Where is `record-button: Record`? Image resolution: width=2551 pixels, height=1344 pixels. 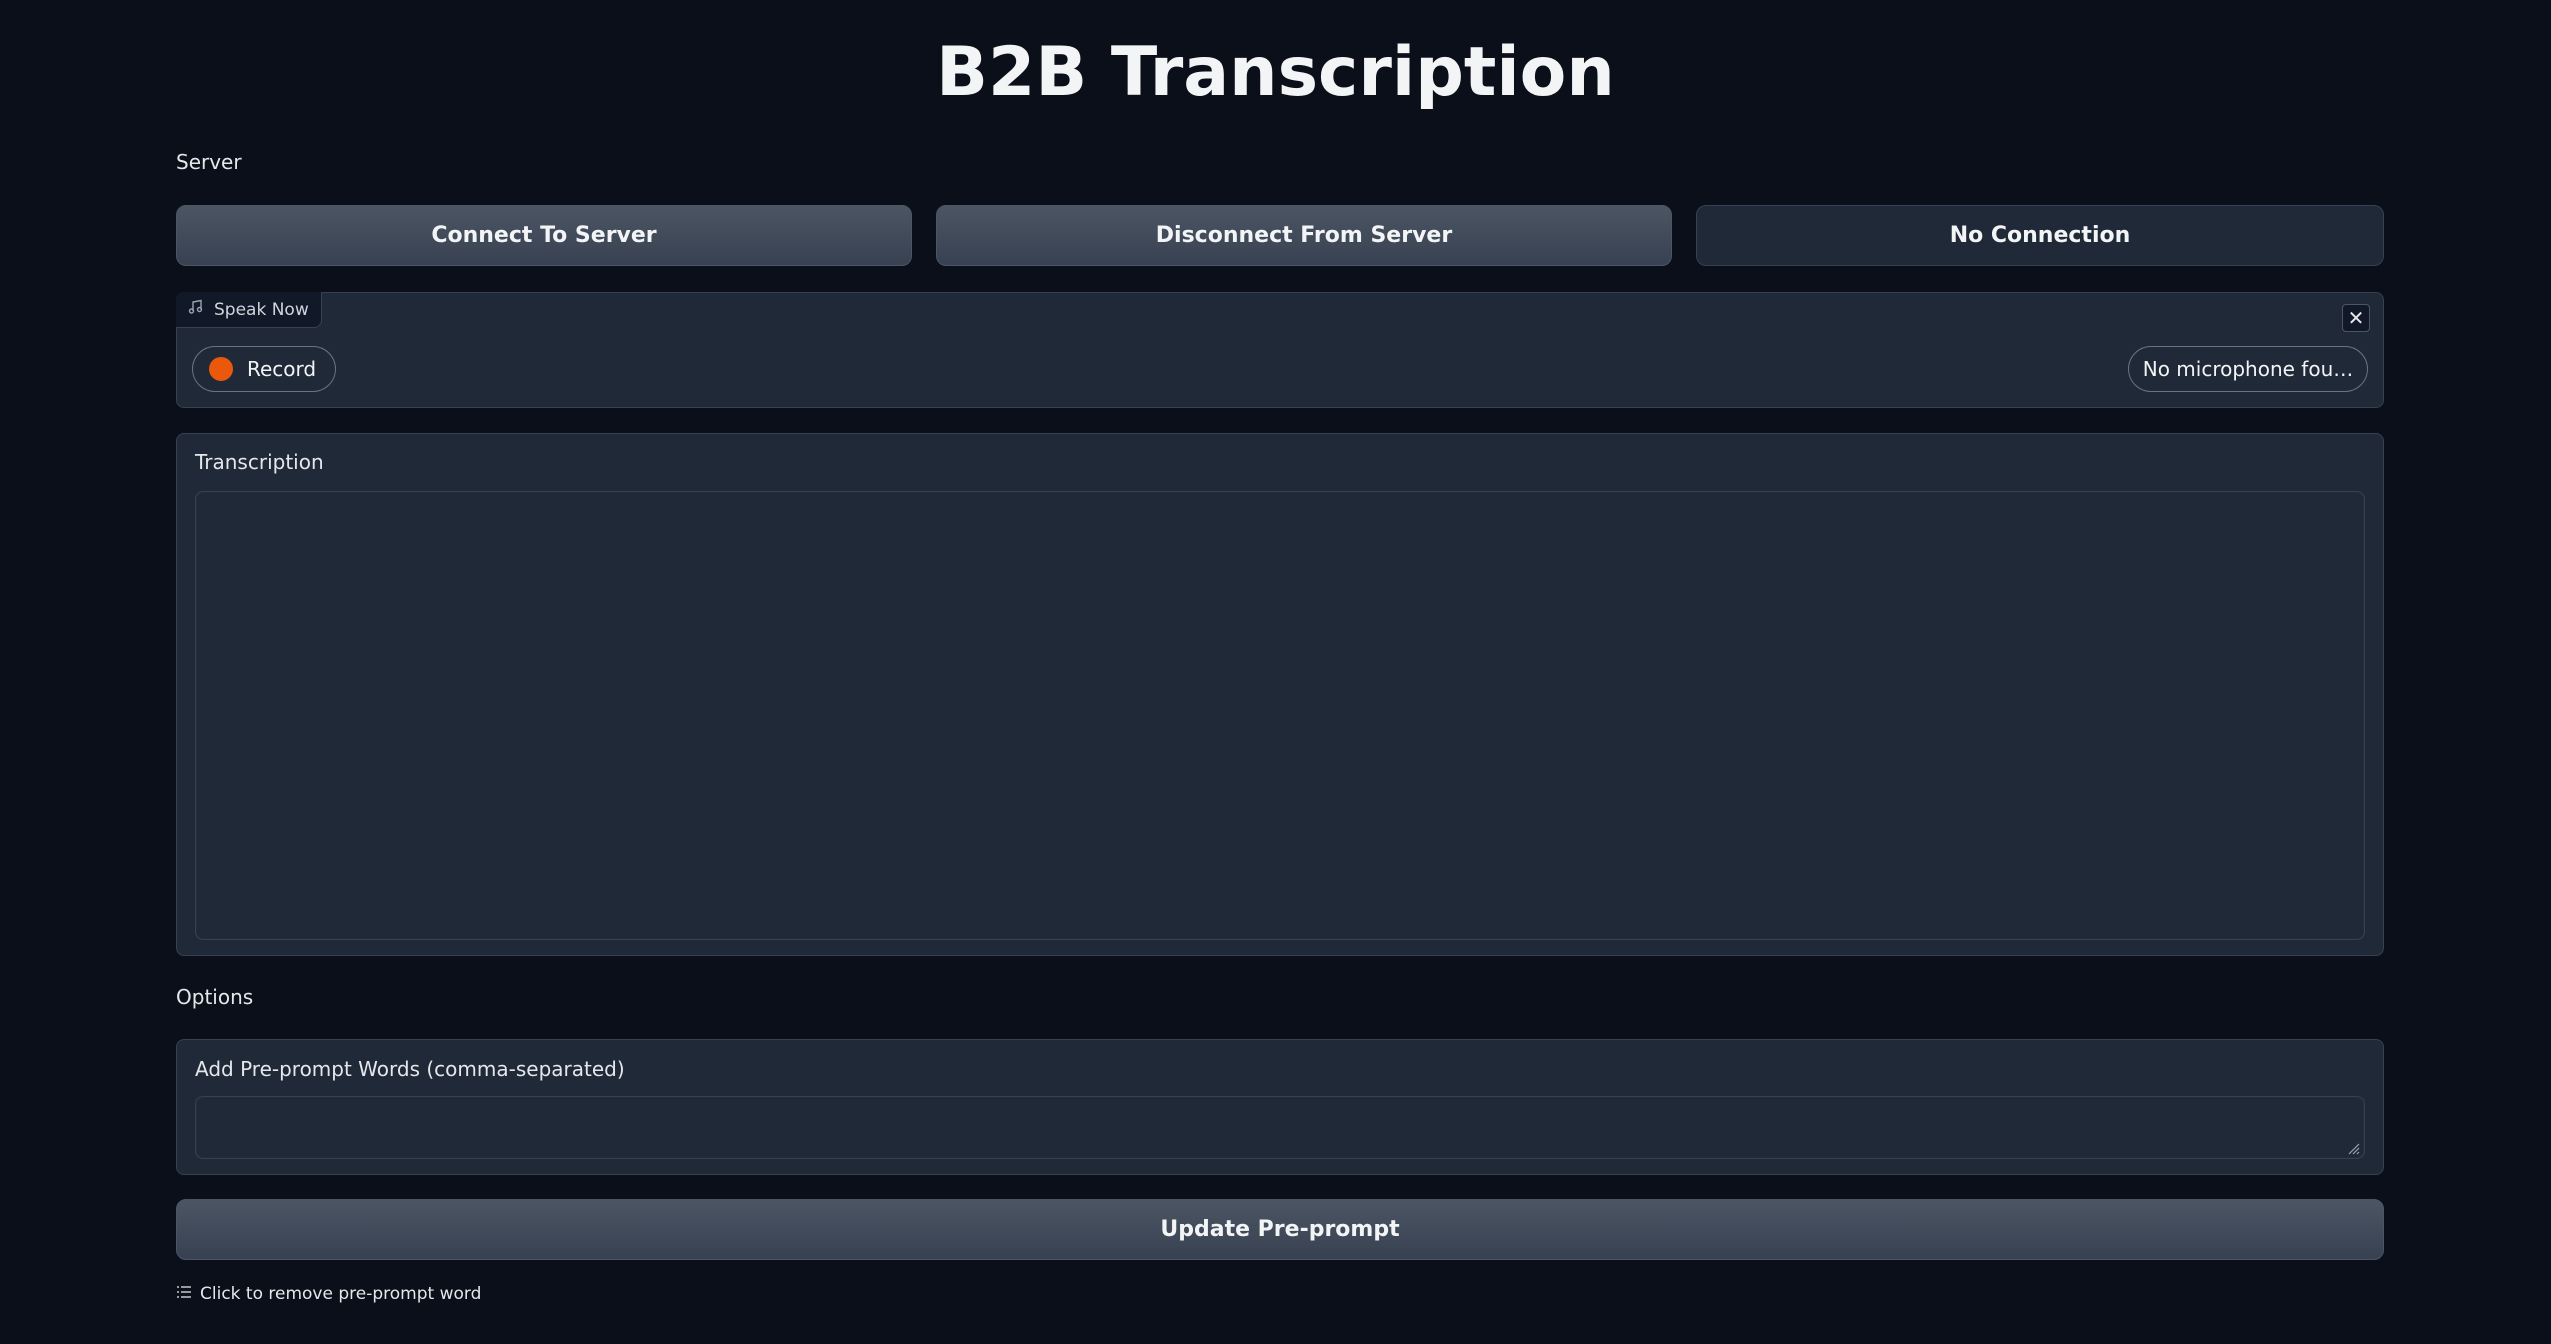 record-button: Record is located at coordinates (264, 369).